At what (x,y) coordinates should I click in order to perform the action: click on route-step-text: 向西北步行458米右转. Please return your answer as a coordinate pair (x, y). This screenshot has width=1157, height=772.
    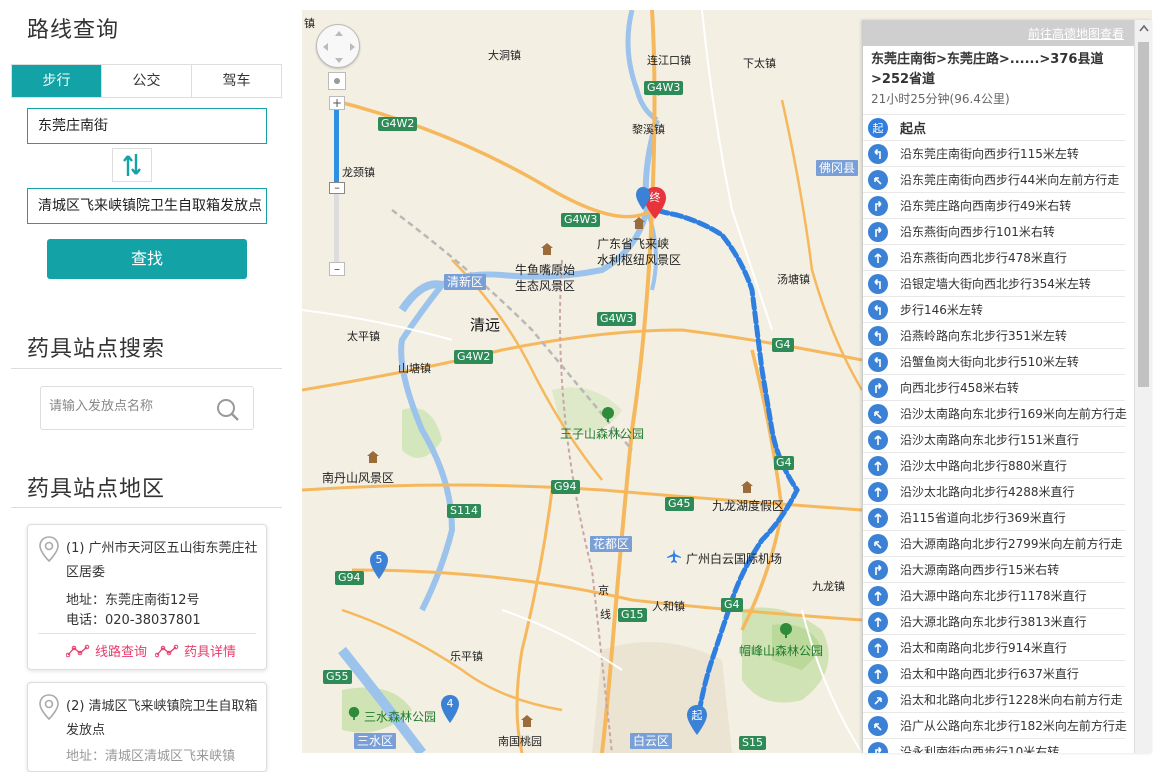
    Looking at the image, I should click on (959, 388).